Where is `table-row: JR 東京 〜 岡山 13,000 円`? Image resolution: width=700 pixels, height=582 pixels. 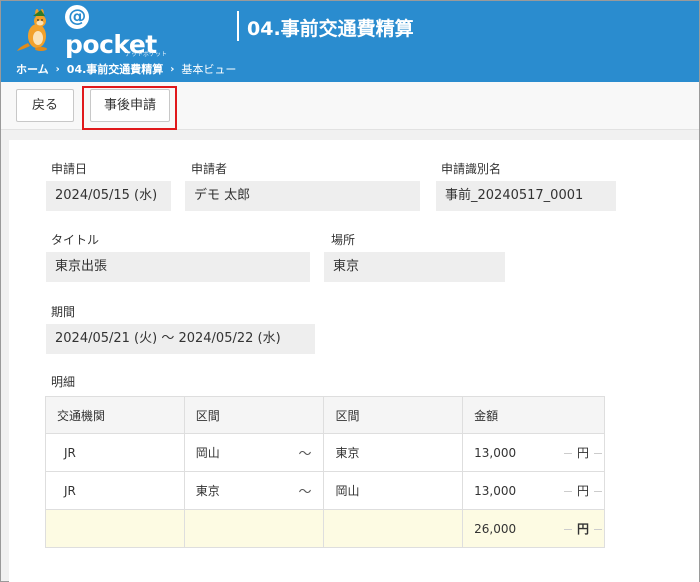
table-row: JR 東京 〜 岡山 13,000 円 is located at coordinates (325, 490).